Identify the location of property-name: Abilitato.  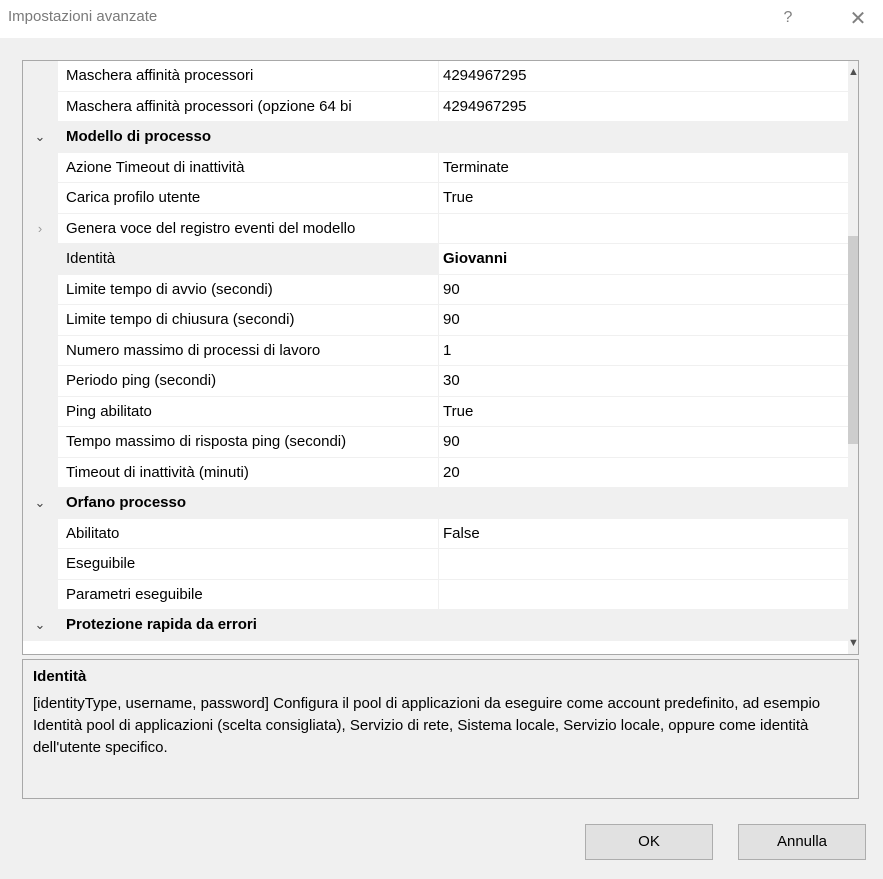
(93, 533).